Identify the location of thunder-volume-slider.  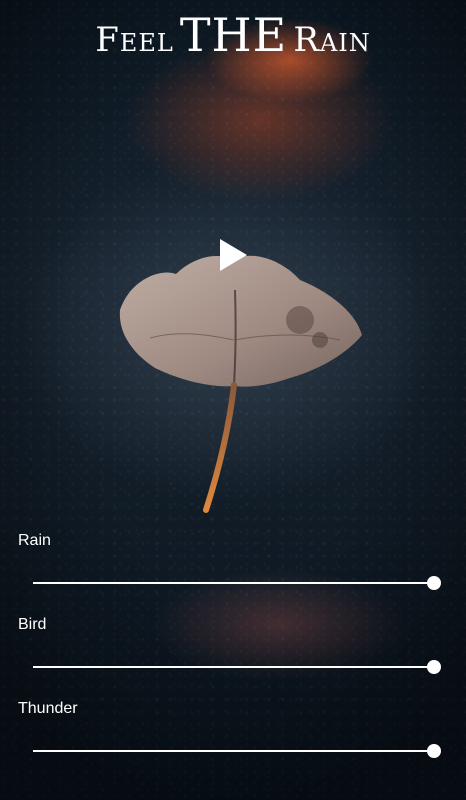
(237, 751).